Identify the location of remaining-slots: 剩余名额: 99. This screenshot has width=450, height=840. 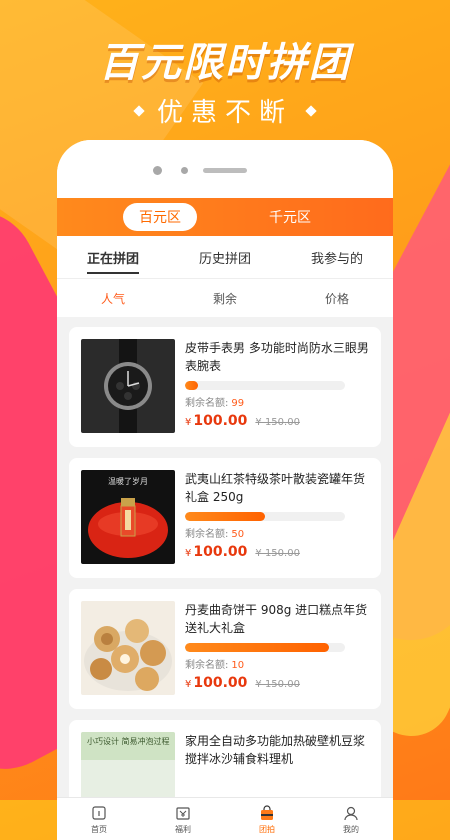
(215, 403).